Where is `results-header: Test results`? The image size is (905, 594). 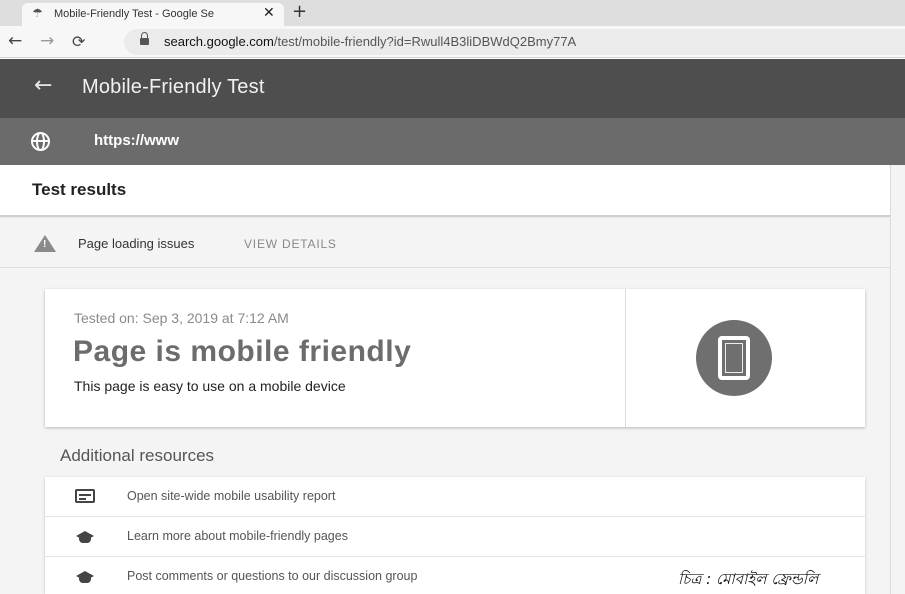
results-header: Test results is located at coordinates (445, 191).